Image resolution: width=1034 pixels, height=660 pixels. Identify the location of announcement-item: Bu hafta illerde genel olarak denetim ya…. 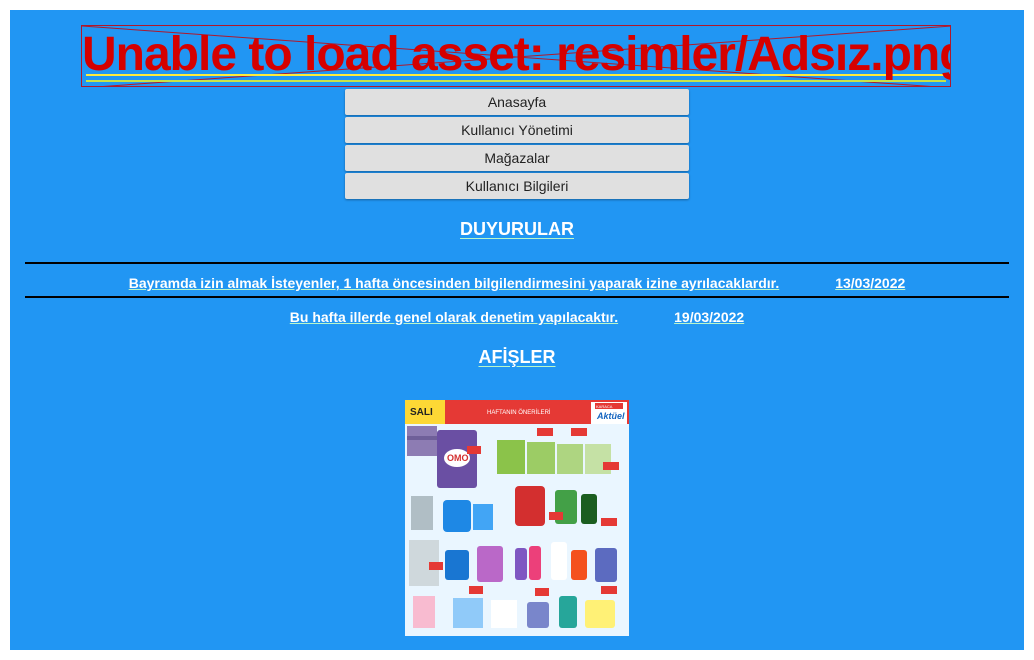
(517, 317).